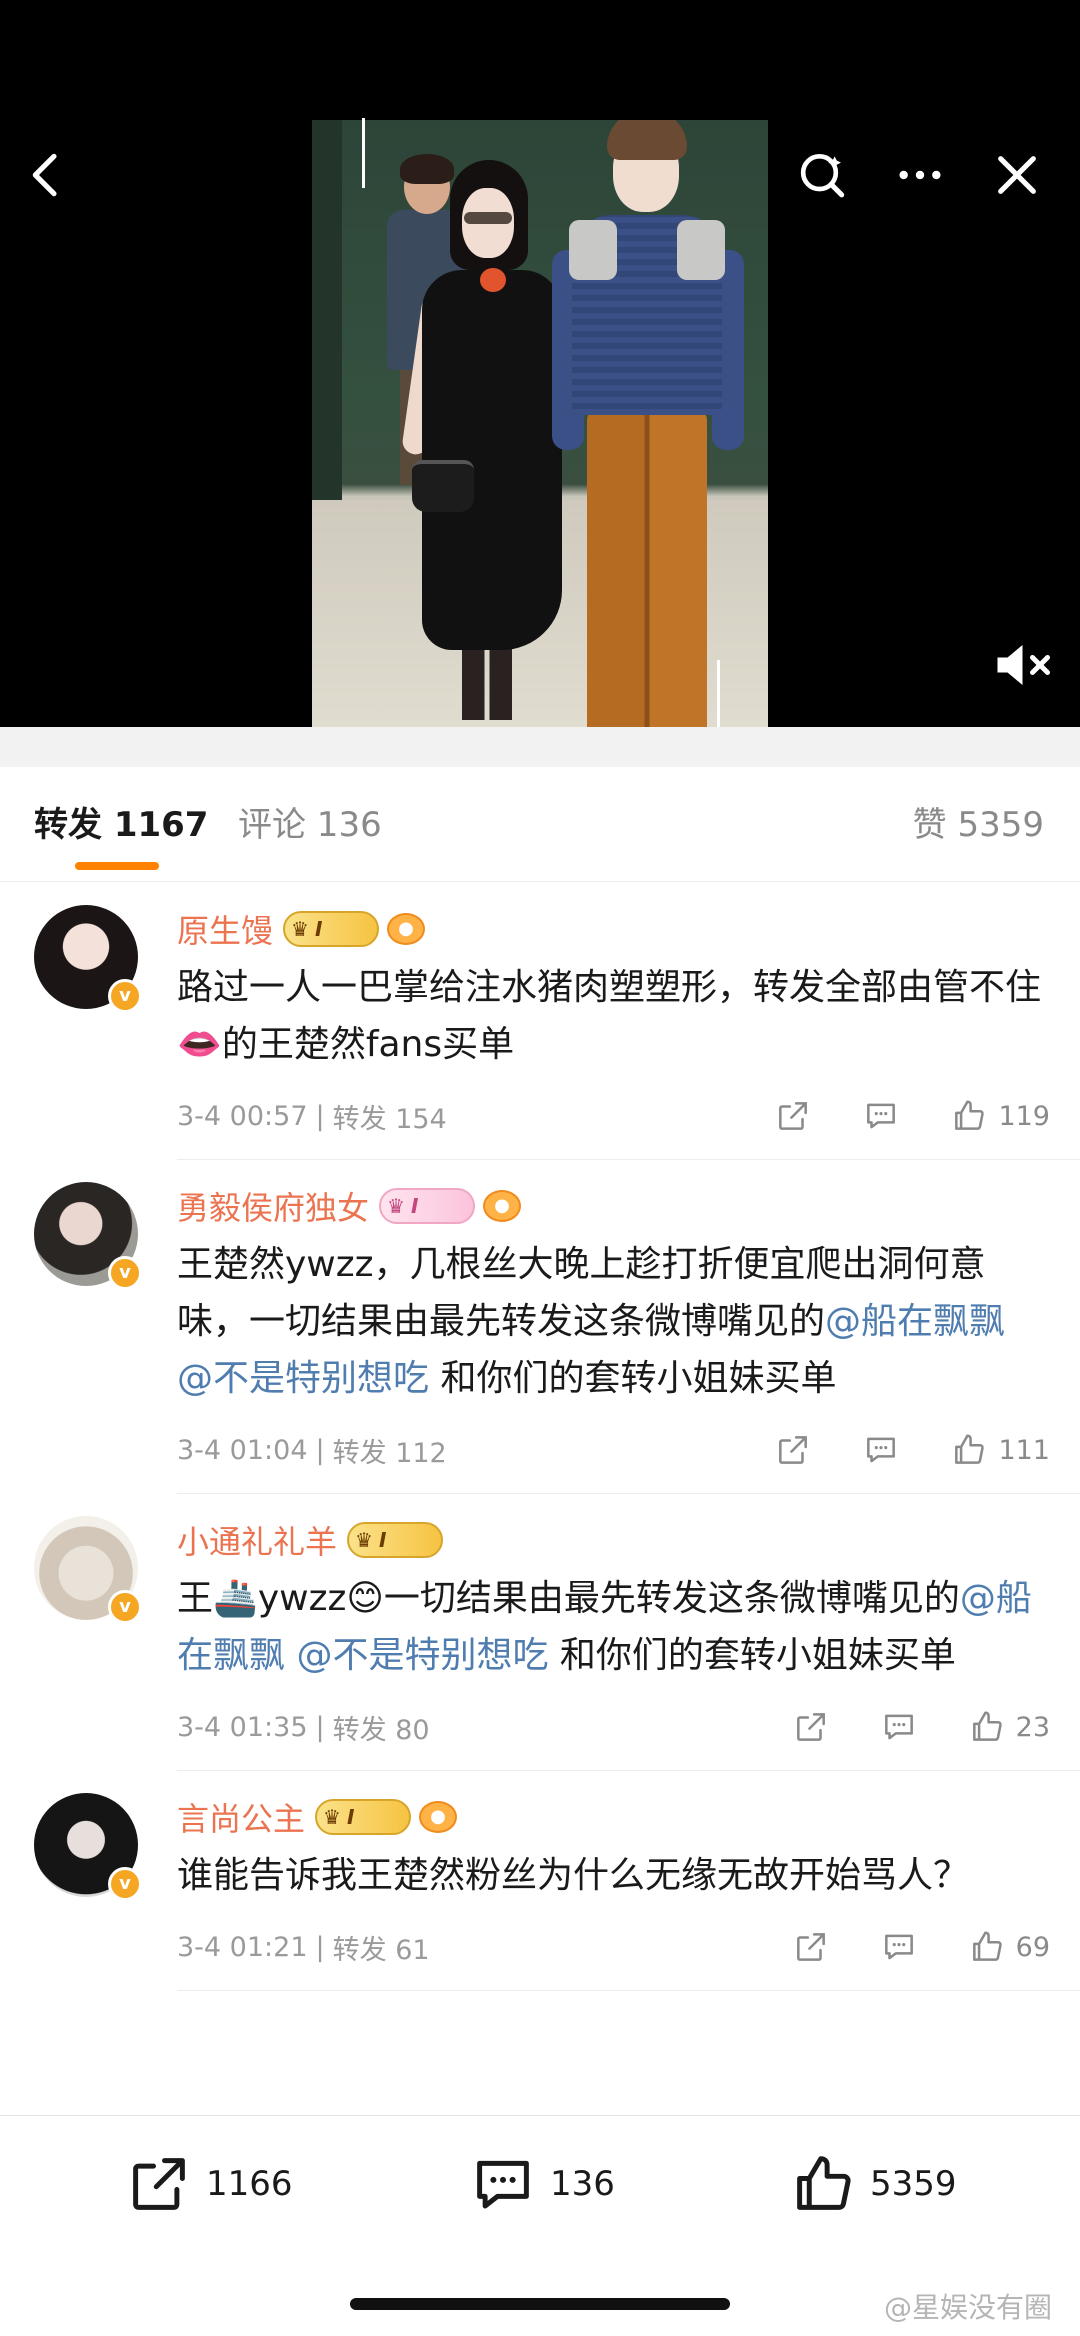 The image size is (1080, 2336). Describe the element at coordinates (920, 175) in the screenshot. I see `more-icon` at that location.